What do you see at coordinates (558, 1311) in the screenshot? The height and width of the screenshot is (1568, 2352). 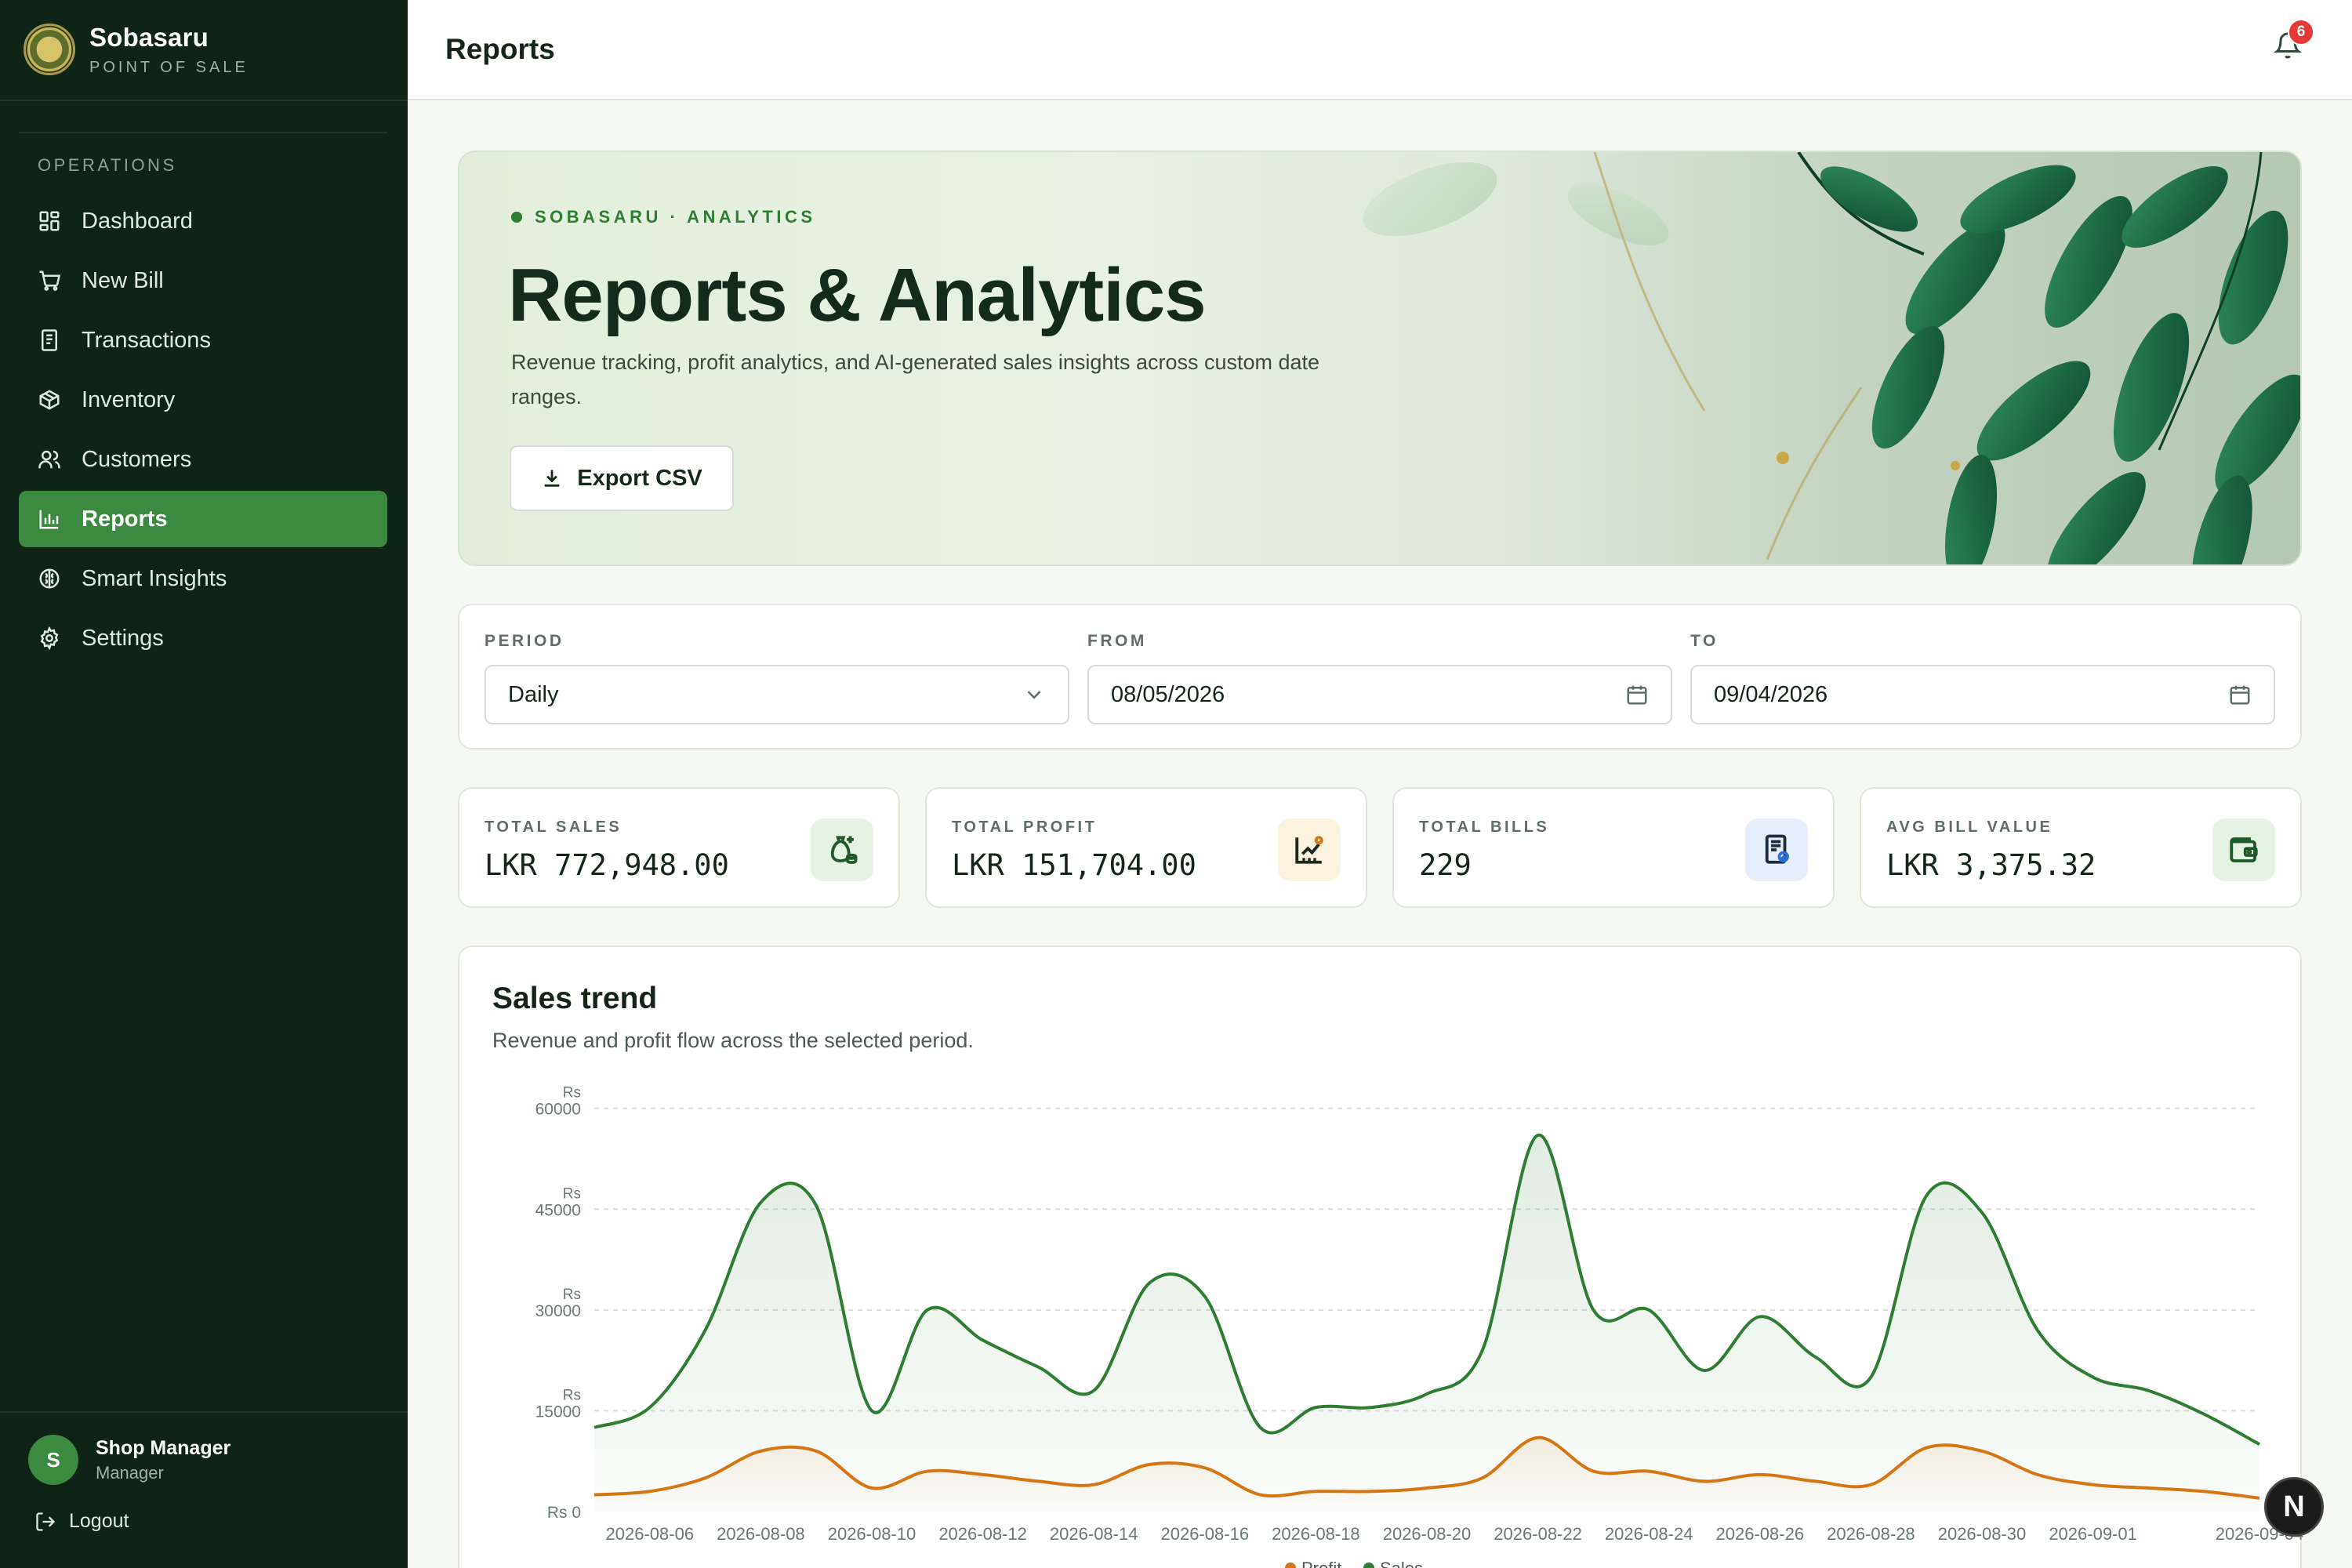 I see `y-tick-label: 30000` at bounding box center [558, 1311].